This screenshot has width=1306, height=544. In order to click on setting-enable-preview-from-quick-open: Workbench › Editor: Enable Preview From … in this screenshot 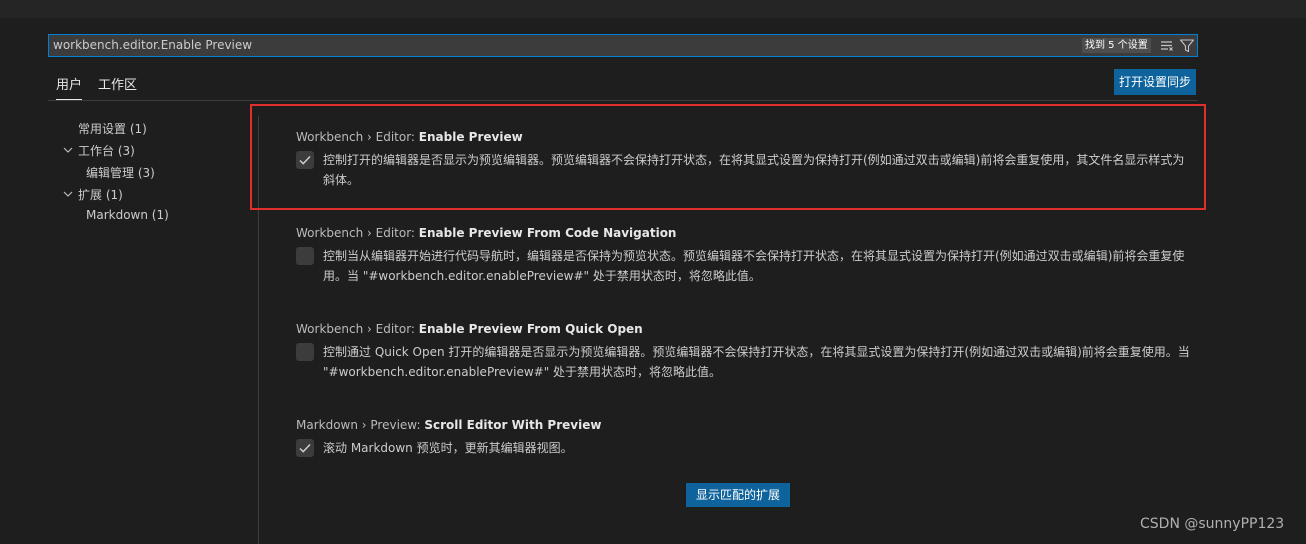, I will do `click(743, 352)`.